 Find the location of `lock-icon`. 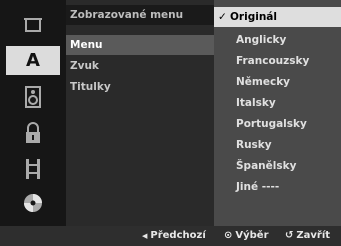

lock-icon is located at coordinates (33, 132).